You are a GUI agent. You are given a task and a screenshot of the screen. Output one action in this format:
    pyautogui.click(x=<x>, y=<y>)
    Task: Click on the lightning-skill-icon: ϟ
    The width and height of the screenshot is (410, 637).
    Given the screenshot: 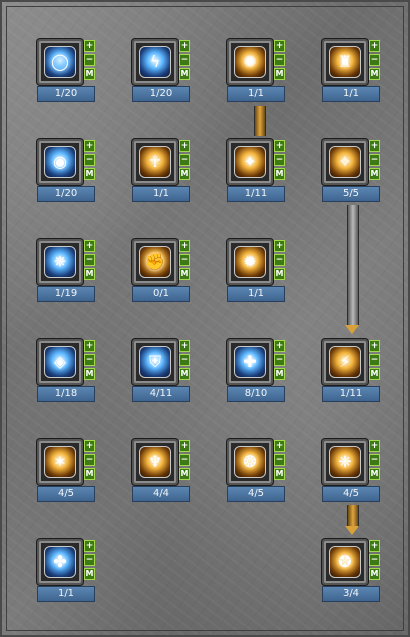 What is the action you would take?
    pyautogui.click(x=155, y=62)
    